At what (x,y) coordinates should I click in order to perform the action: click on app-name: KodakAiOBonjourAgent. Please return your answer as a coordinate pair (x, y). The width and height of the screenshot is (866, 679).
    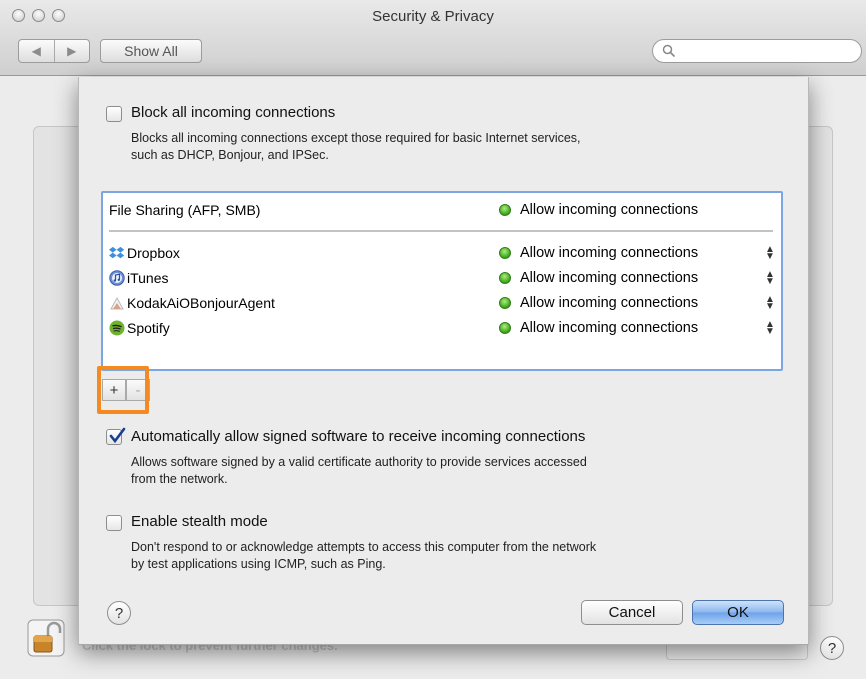
    Looking at the image, I should click on (192, 303).